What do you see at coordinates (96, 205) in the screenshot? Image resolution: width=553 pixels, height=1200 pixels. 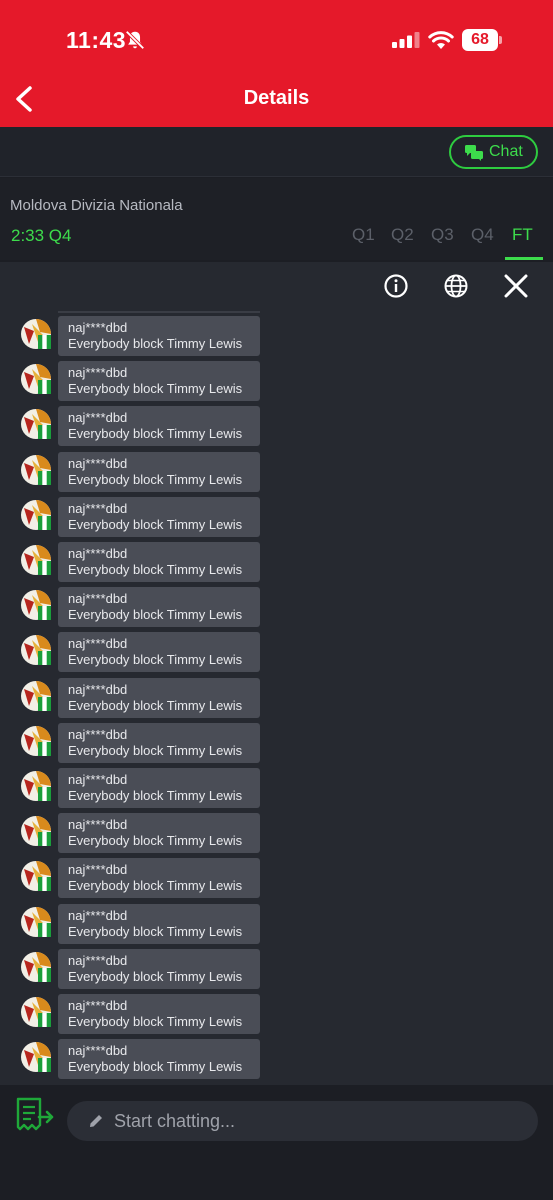 I see `league-name: Moldova Divizia Nationala` at bounding box center [96, 205].